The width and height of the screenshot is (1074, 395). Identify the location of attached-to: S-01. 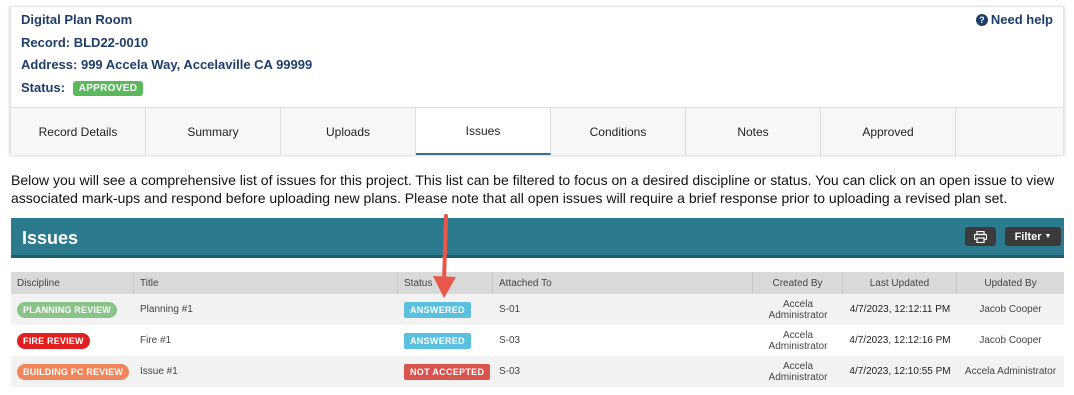
(510, 309).